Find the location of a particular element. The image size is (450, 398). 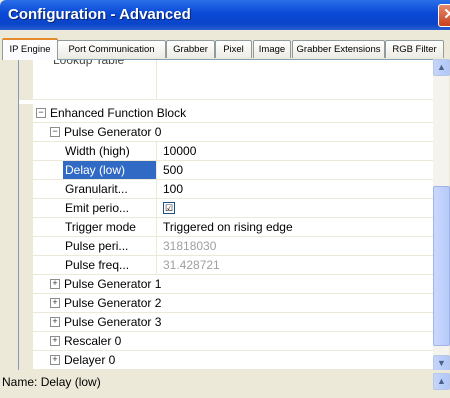

group-label: Pulse Generator 2 is located at coordinates (113, 303).